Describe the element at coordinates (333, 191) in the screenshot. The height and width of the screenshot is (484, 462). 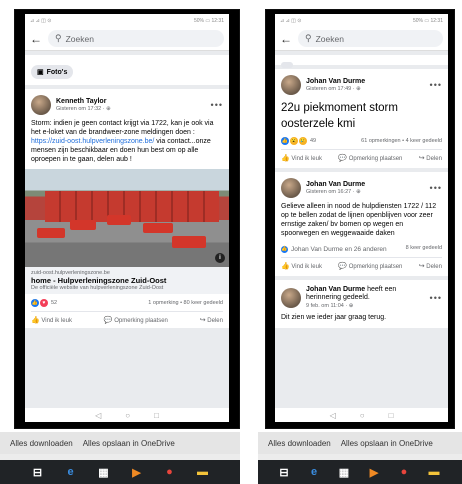
I see `post-time: Gisteren om 16:27 · ⊕` at that location.